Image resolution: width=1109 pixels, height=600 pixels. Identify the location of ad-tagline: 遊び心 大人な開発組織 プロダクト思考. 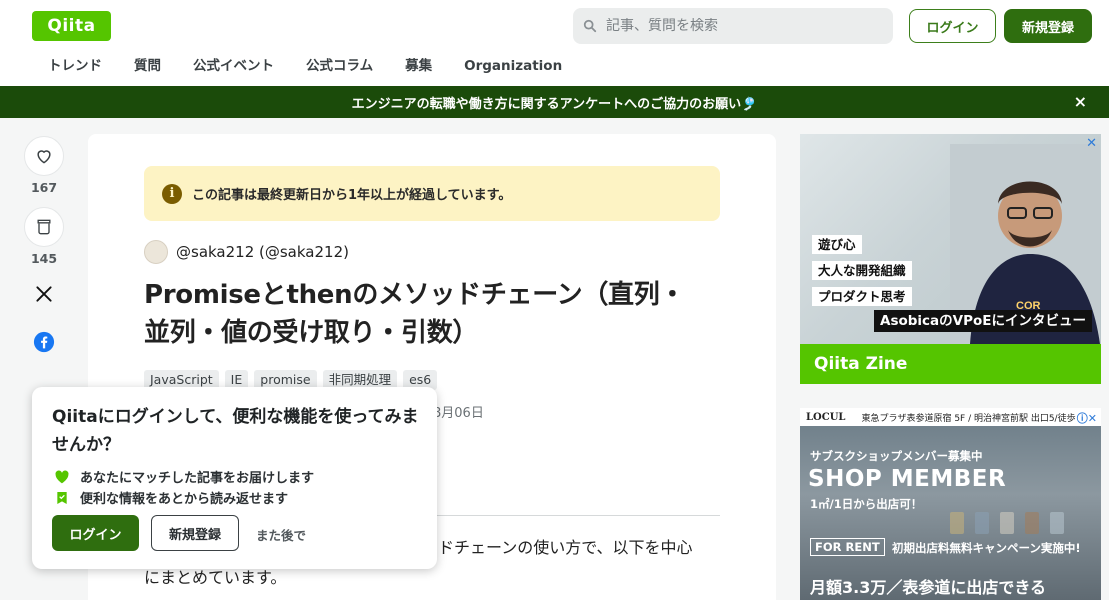
(862, 273).